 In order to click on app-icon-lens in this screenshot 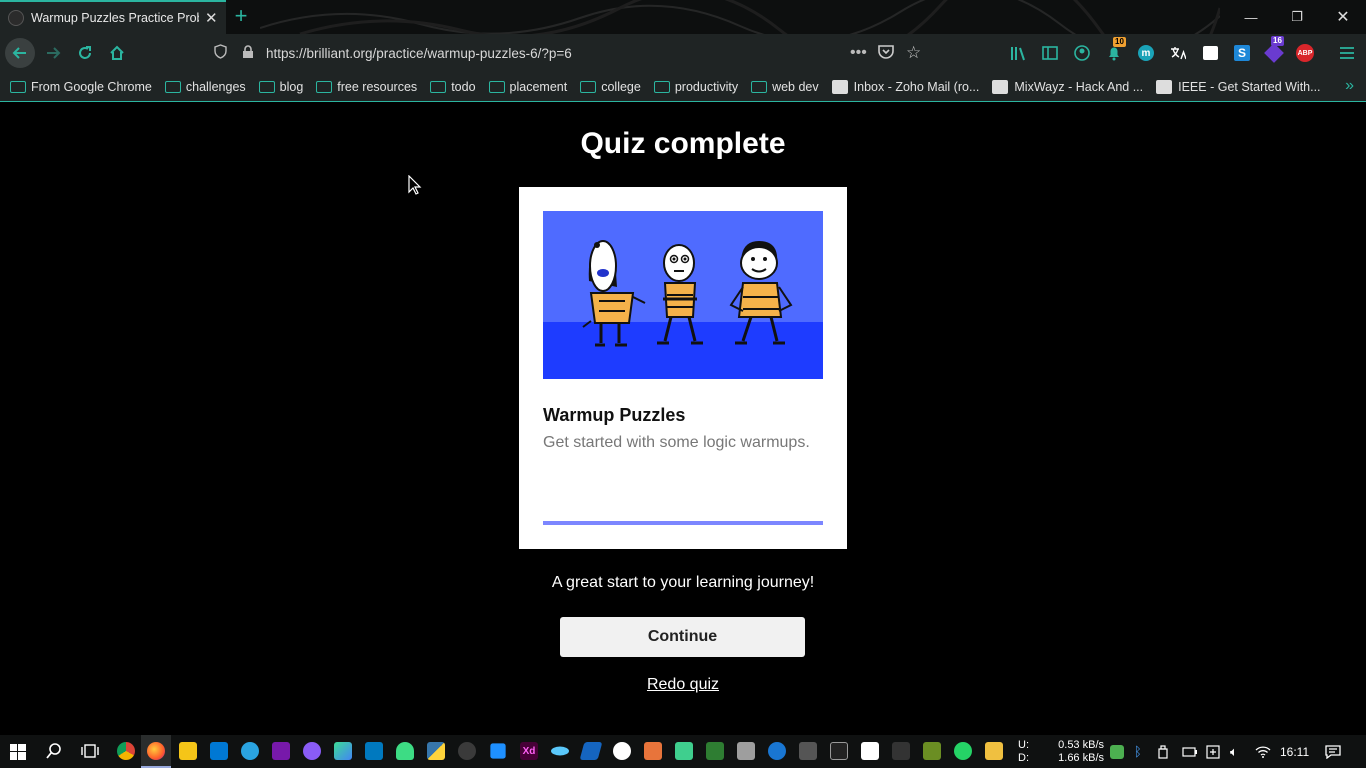, I will do `click(560, 751)`.